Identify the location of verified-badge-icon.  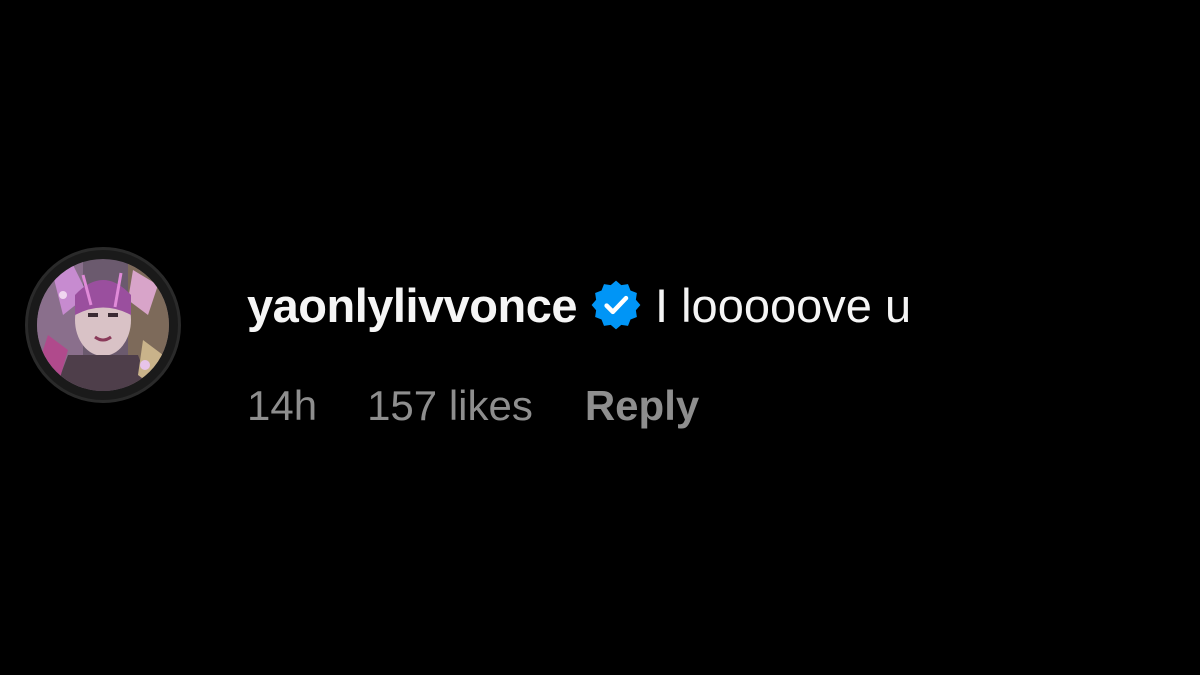
(616, 305).